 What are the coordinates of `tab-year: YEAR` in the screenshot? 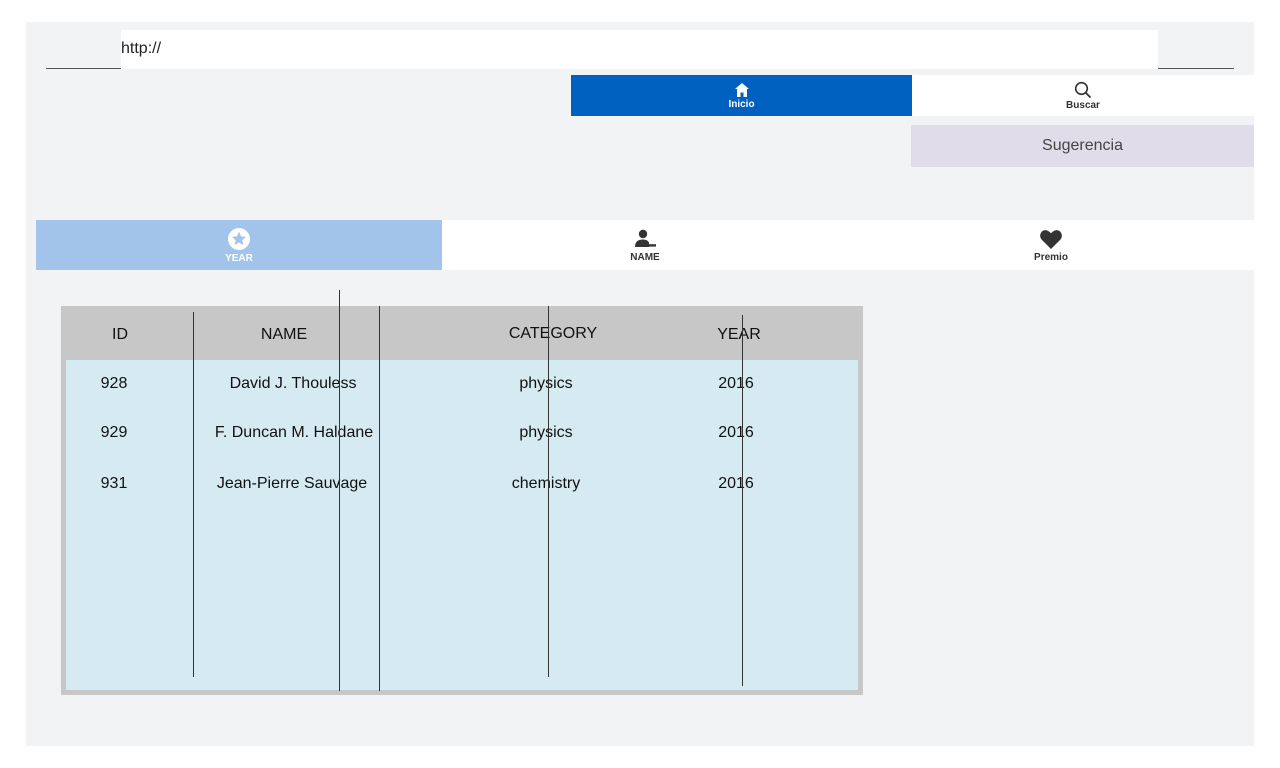 It's located at (239, 245).